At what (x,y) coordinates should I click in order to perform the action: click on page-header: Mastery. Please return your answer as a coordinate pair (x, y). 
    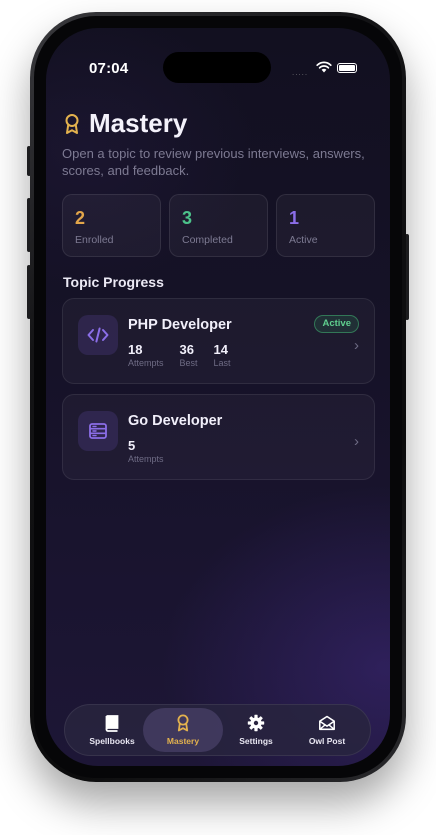
    Looking at the image, I should click on (125, 123).